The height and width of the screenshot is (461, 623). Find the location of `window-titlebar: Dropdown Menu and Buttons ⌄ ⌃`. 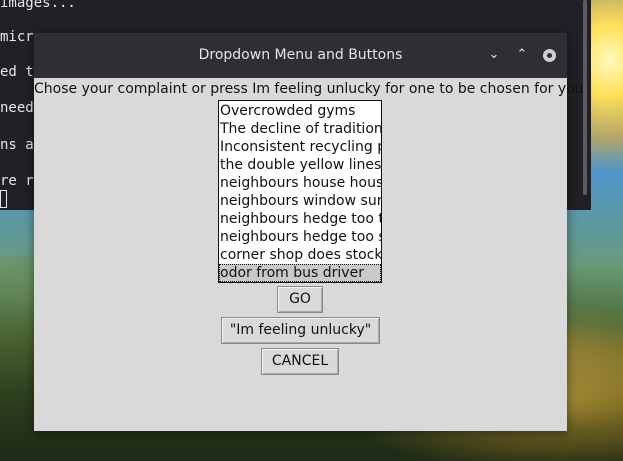

window-titlebar: Dropdown Menu and Buttons ⌄ ⌃ is located at coordinates (300, 55).